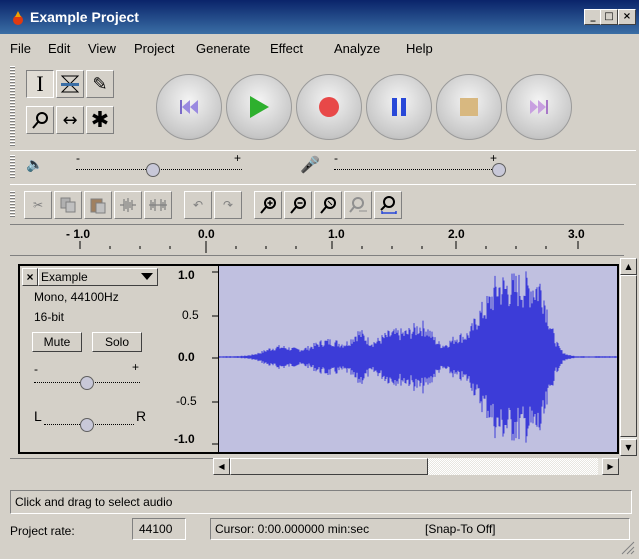  What do you see at coordinates (90, 375) in the screenshot?
I see `gain-slider: - +` at bounding box center [90, 375].